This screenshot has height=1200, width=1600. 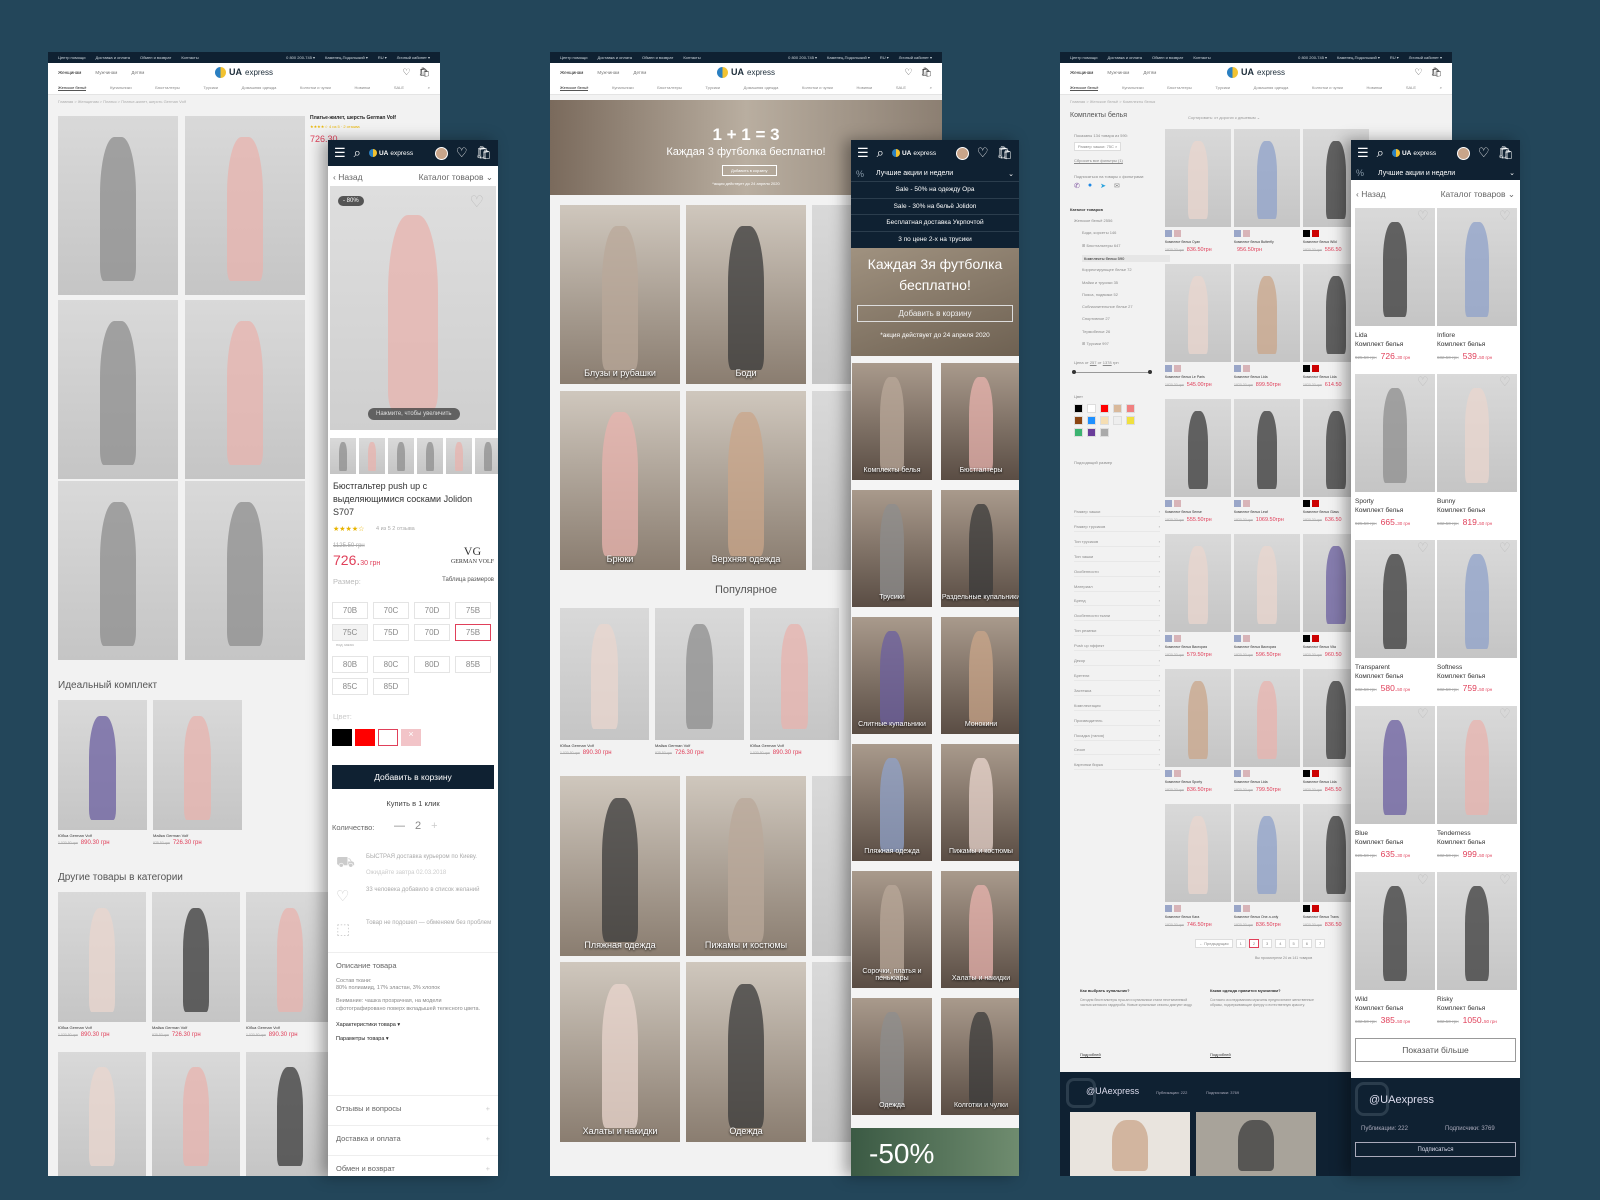 What do you see at coordinates (1183, 782) in the screenshot?
I see `product-name: Комплект белья Sporty` at bounding box center [1183, 782].